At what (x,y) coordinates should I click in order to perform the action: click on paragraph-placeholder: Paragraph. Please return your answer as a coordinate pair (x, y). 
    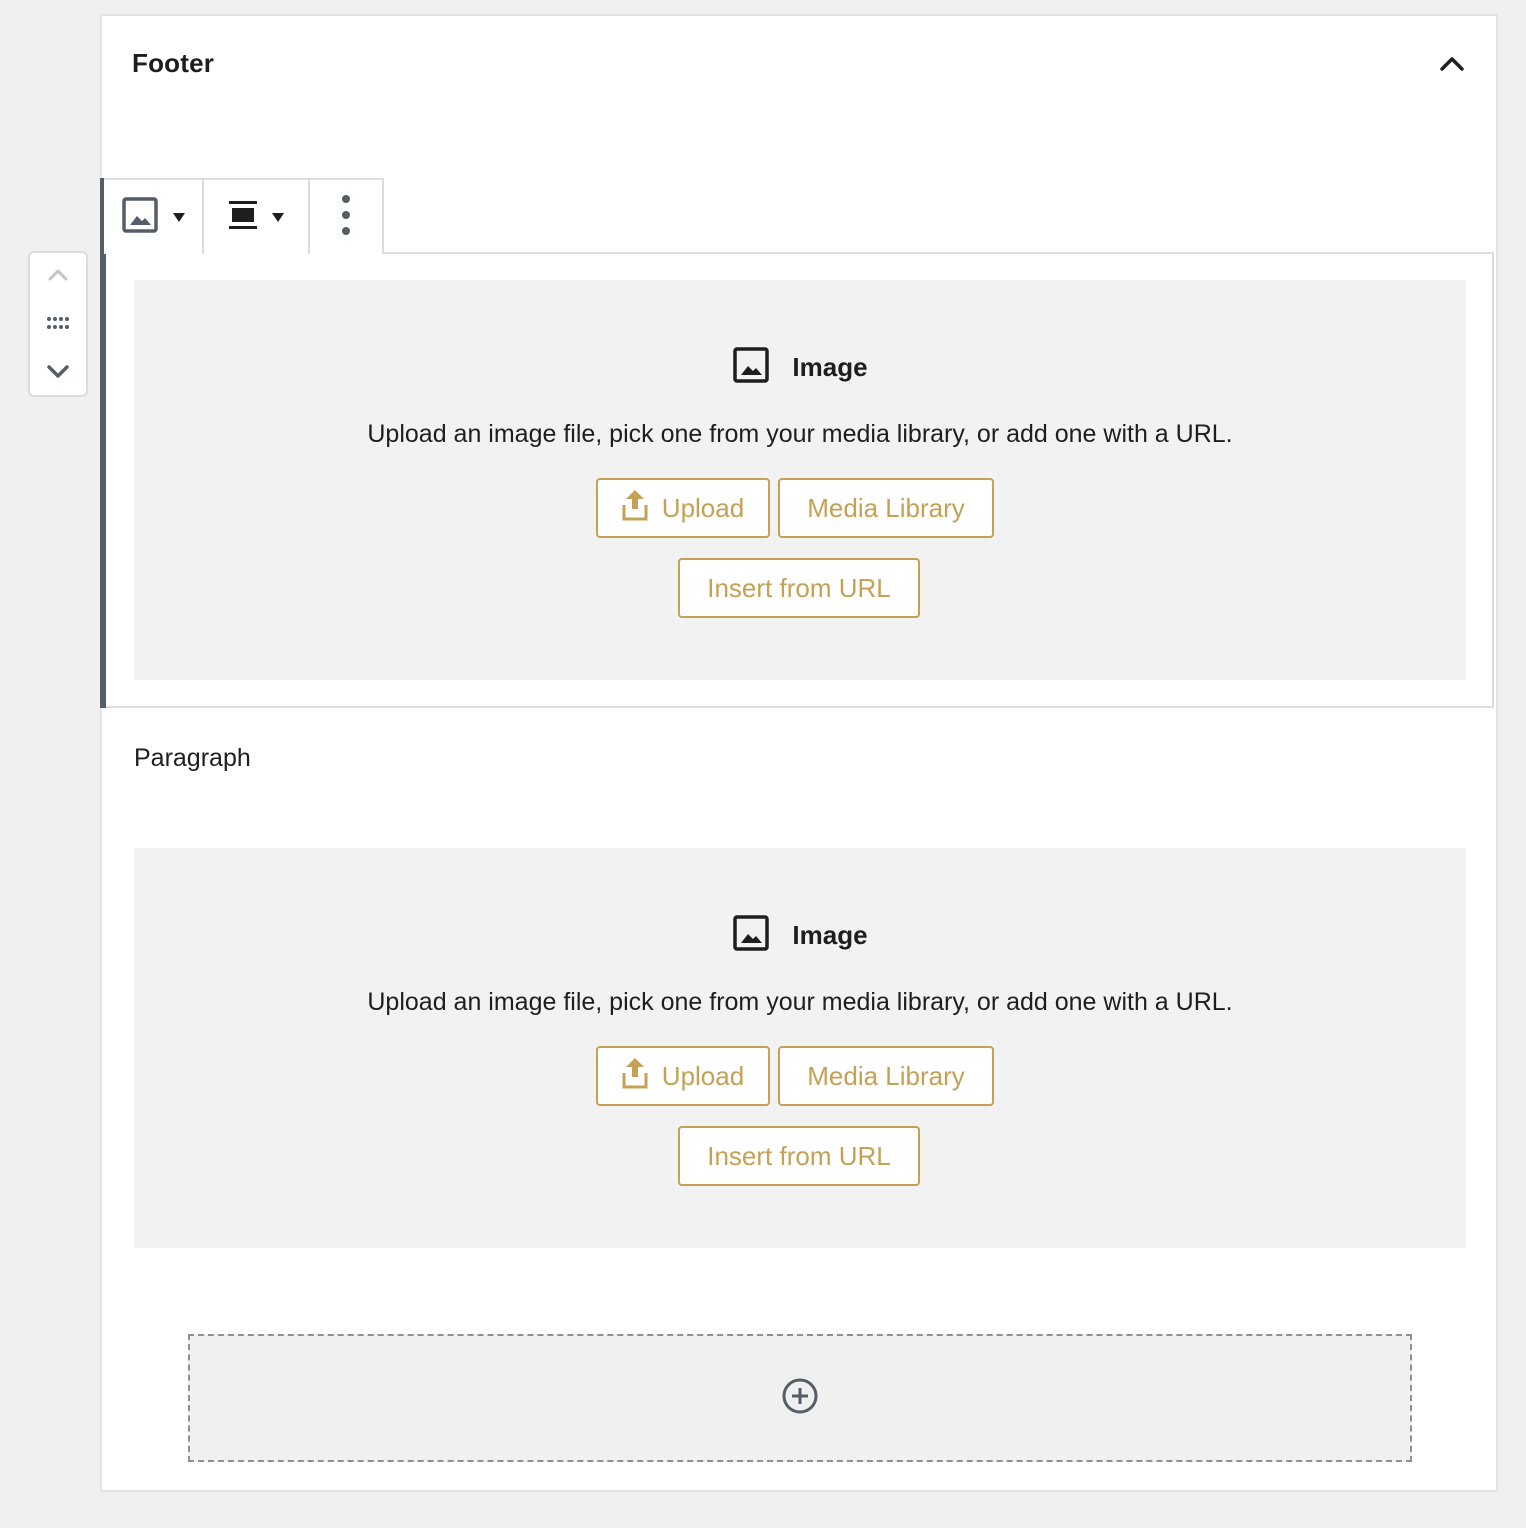
    Looking at the image, I should click on (192, 758).